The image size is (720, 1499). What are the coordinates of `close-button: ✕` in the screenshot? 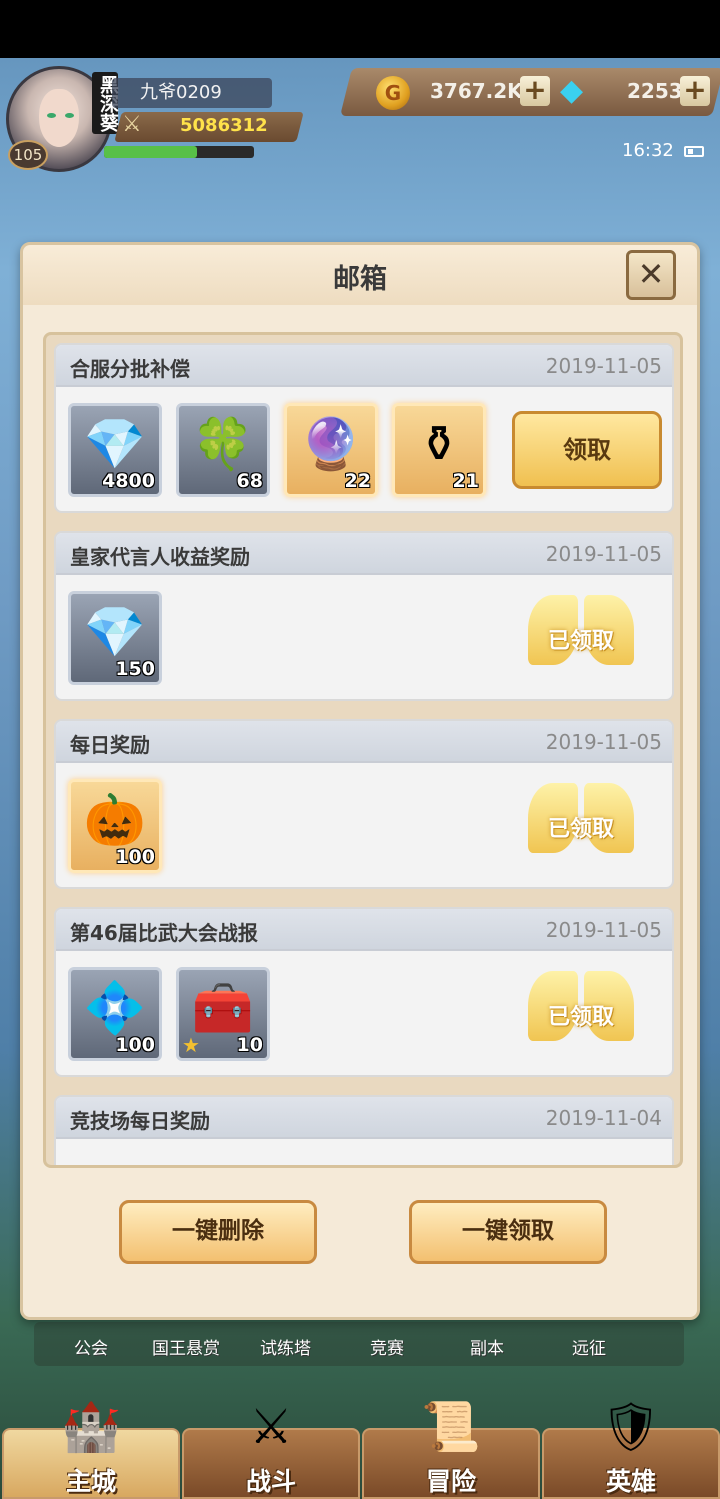 It's located at (651, 275).